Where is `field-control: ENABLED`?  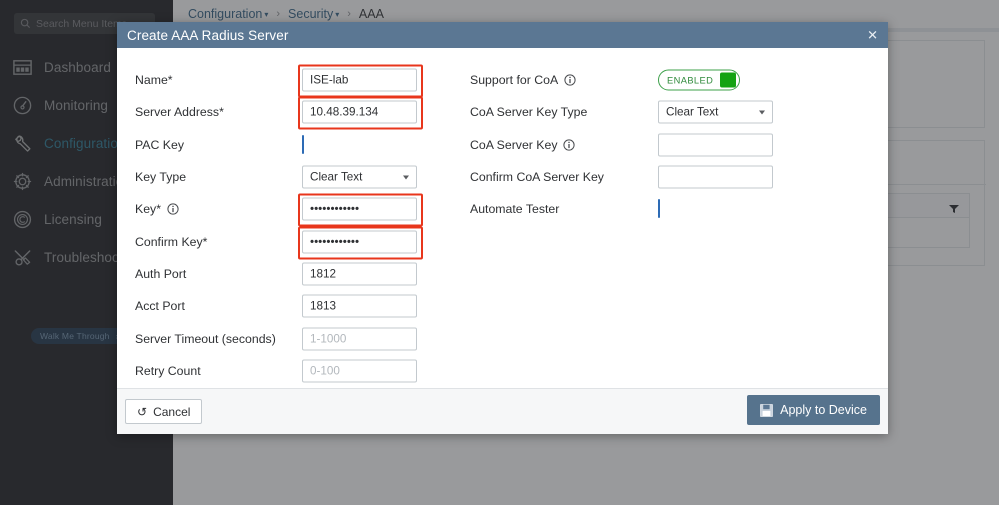 field-control: ENABLED is located at coordinates (699, 80).